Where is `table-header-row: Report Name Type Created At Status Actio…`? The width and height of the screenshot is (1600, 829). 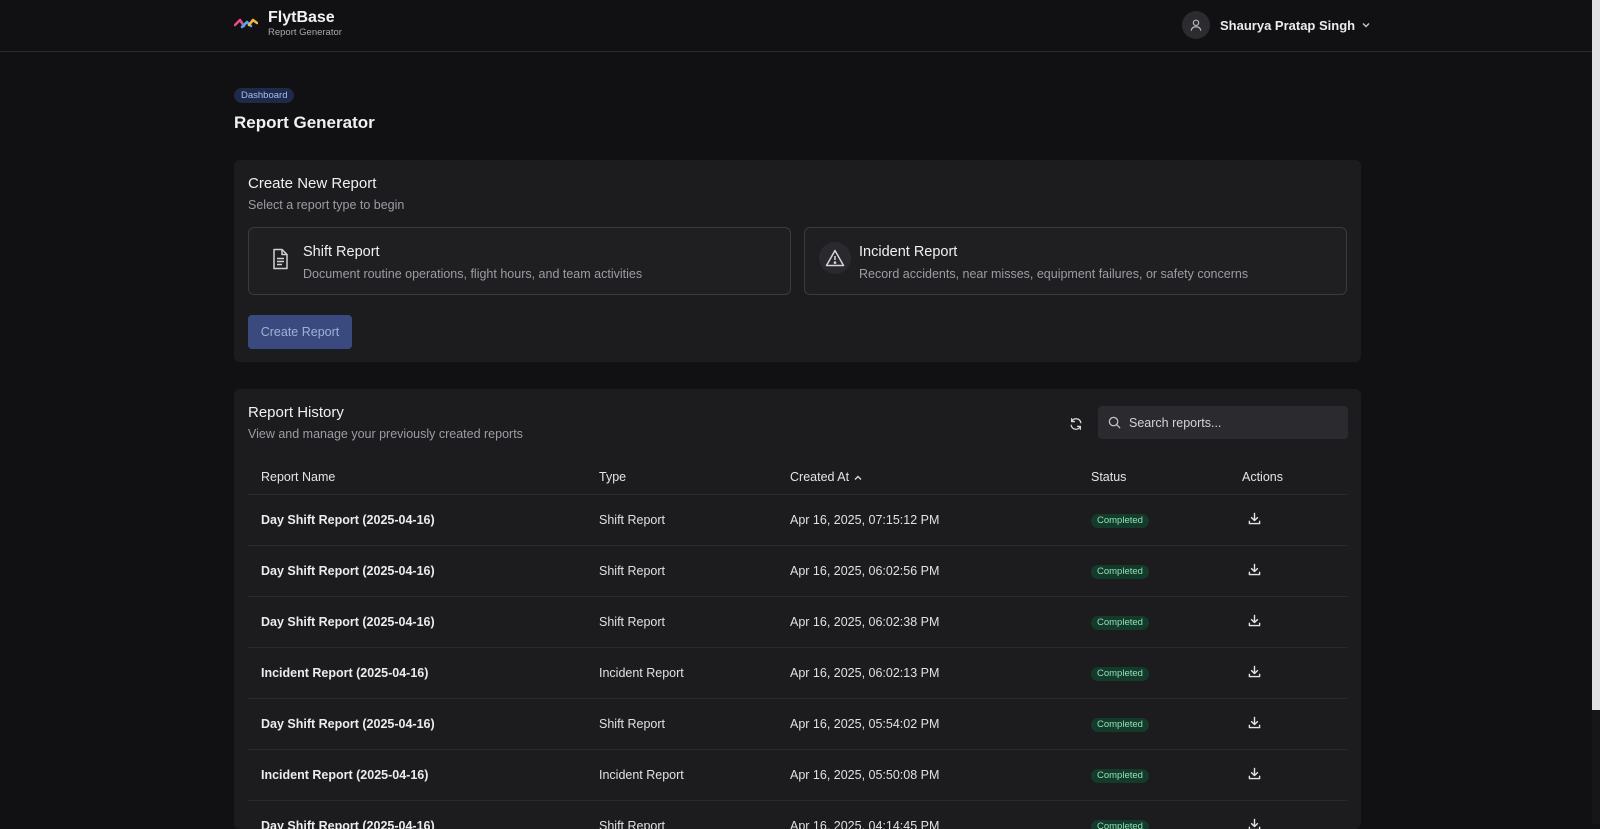
table-header-row: Report Name Type Created At Status Actio… is located at coordinates (797, 477).